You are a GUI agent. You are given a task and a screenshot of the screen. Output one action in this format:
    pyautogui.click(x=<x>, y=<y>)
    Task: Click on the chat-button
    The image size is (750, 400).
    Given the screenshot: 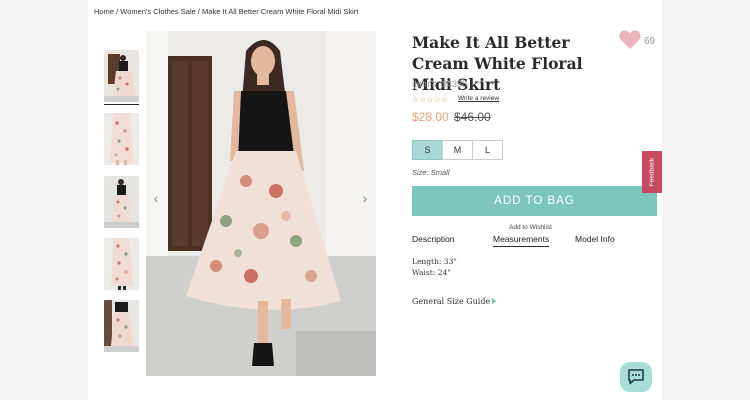 What is the action you would take?
    pyautogui.click(x=636, y=377)
    